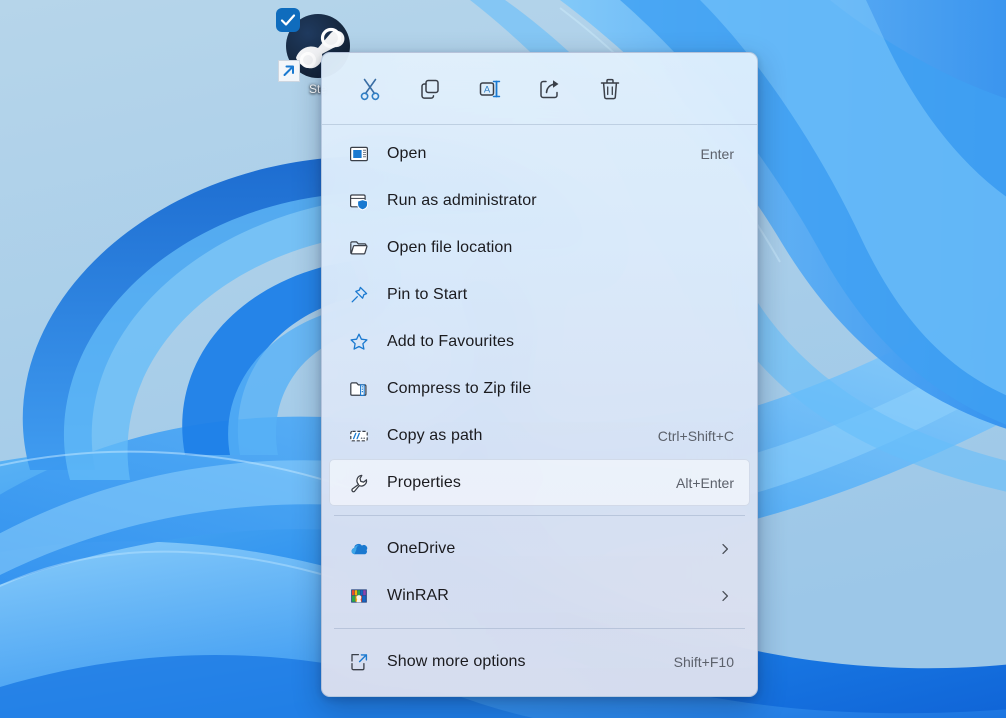 The width and height of the screenshot is (1006, 718). What do you see at coordinates (456, 661) in the screenshot?
I see `menu-item-label: Show more options` at bounding box center [456, 661].